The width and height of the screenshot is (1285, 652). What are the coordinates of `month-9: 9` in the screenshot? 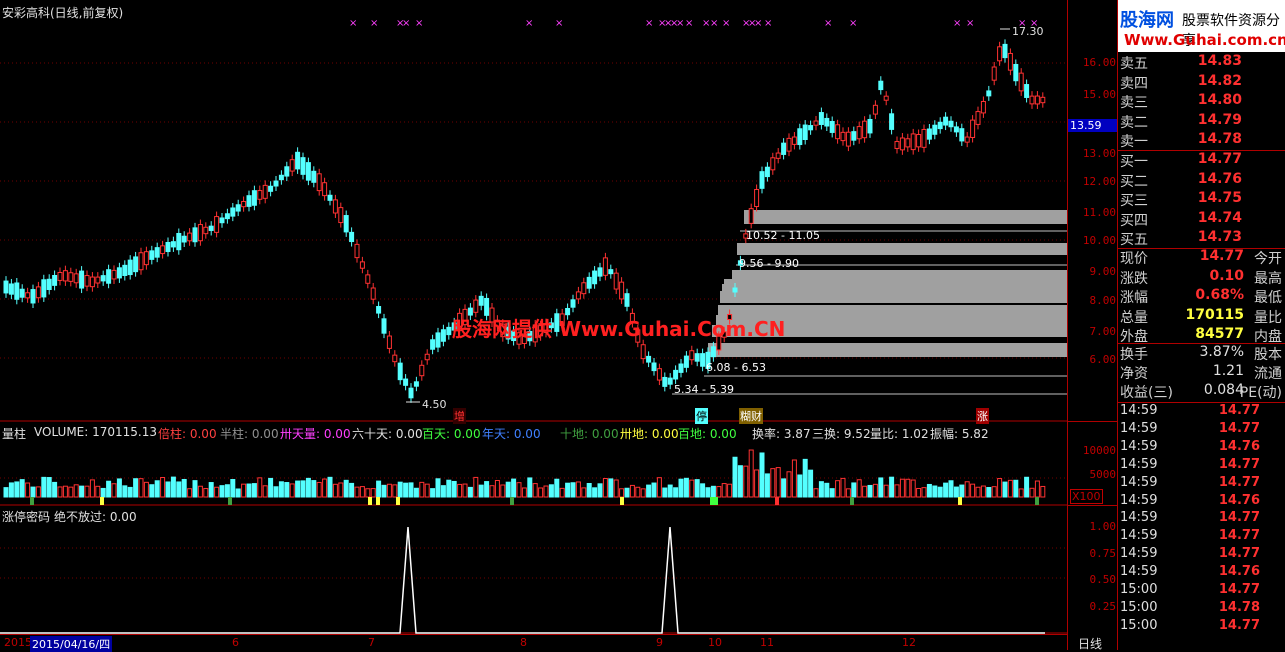 It's located at (659, 642).